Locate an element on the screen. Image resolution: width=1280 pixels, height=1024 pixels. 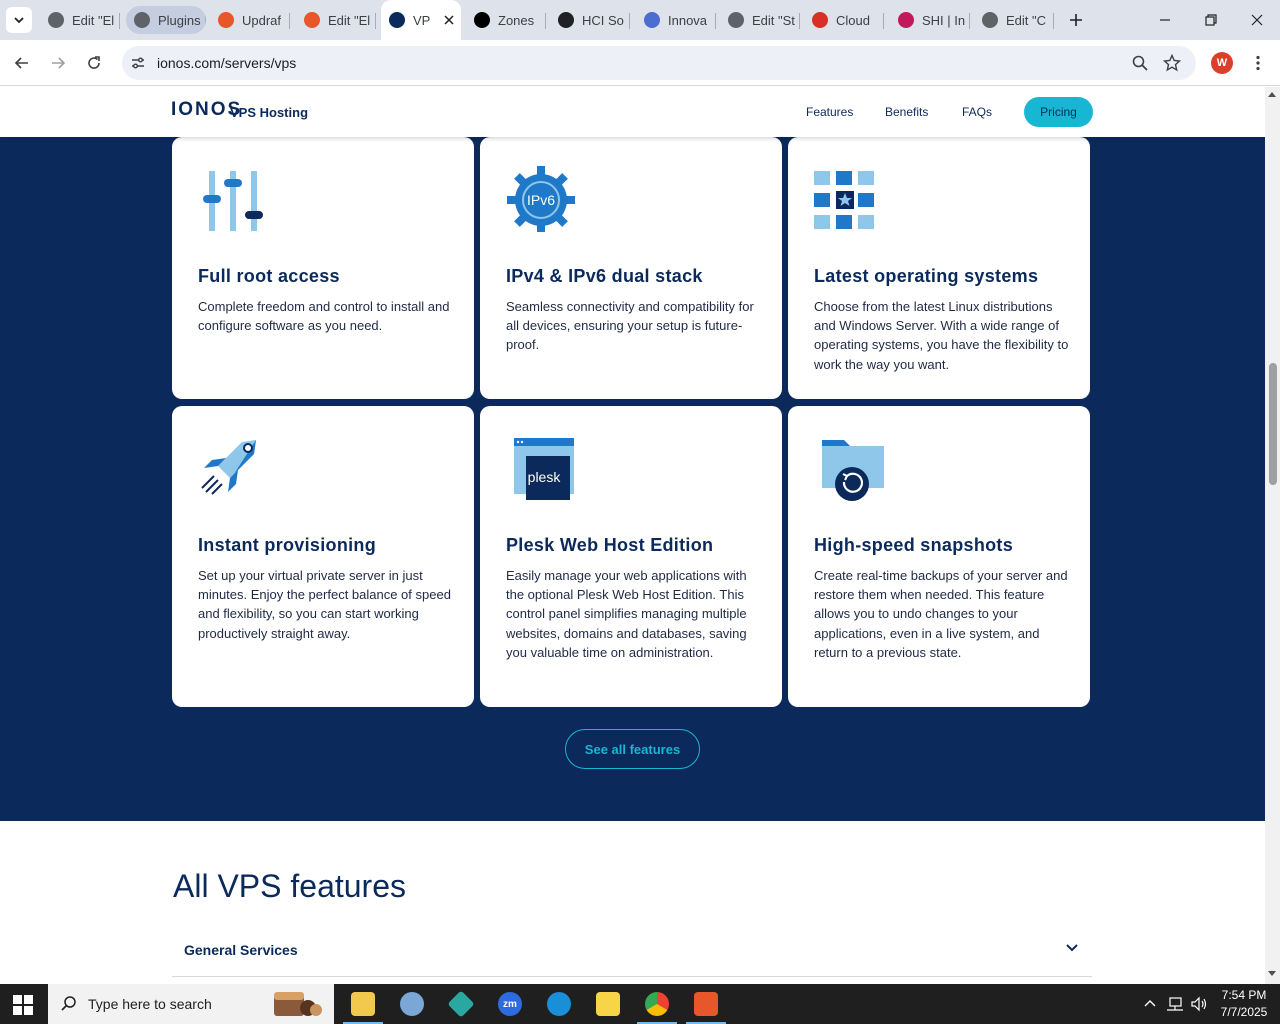
chrome-browser-icon is located at coordinates (657, 1004).